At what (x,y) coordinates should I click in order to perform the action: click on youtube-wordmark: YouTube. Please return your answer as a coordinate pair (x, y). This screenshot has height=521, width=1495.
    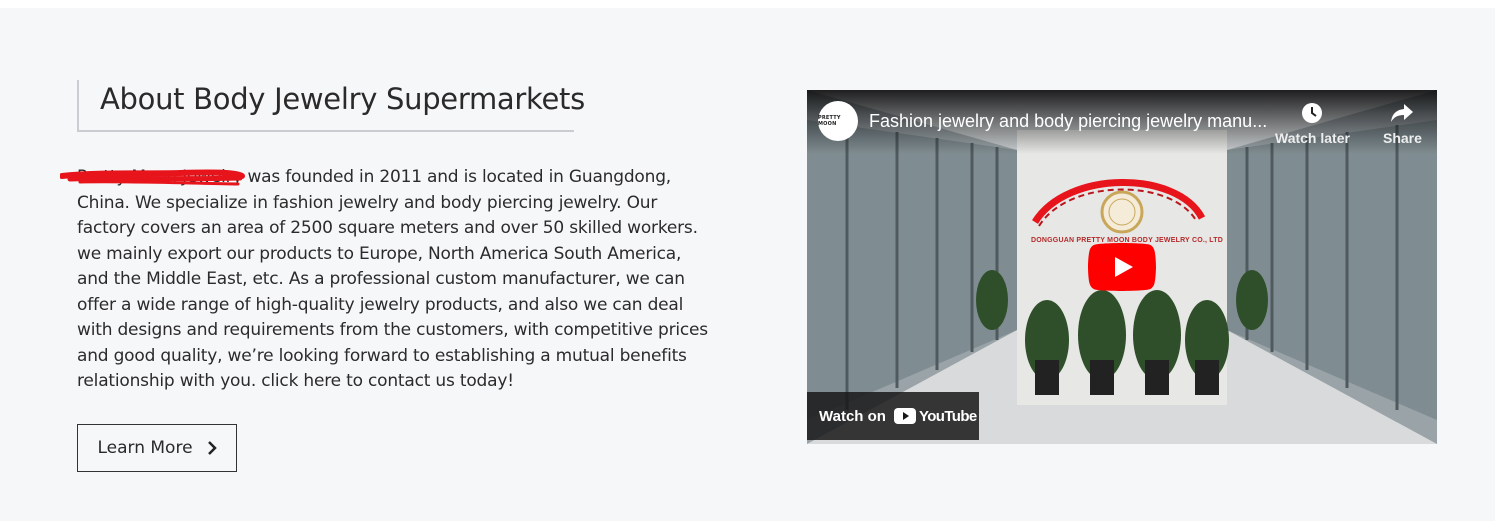
    Looking at the image, I should click on (947, 416).